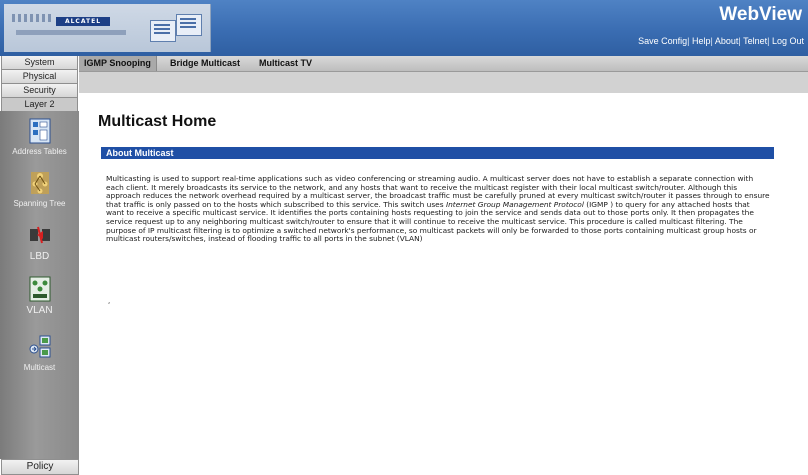  What do you see at coordinates (109, 301) in the screenshot?
I see `trailing-mark: ,` at bounding box center [109, 301].